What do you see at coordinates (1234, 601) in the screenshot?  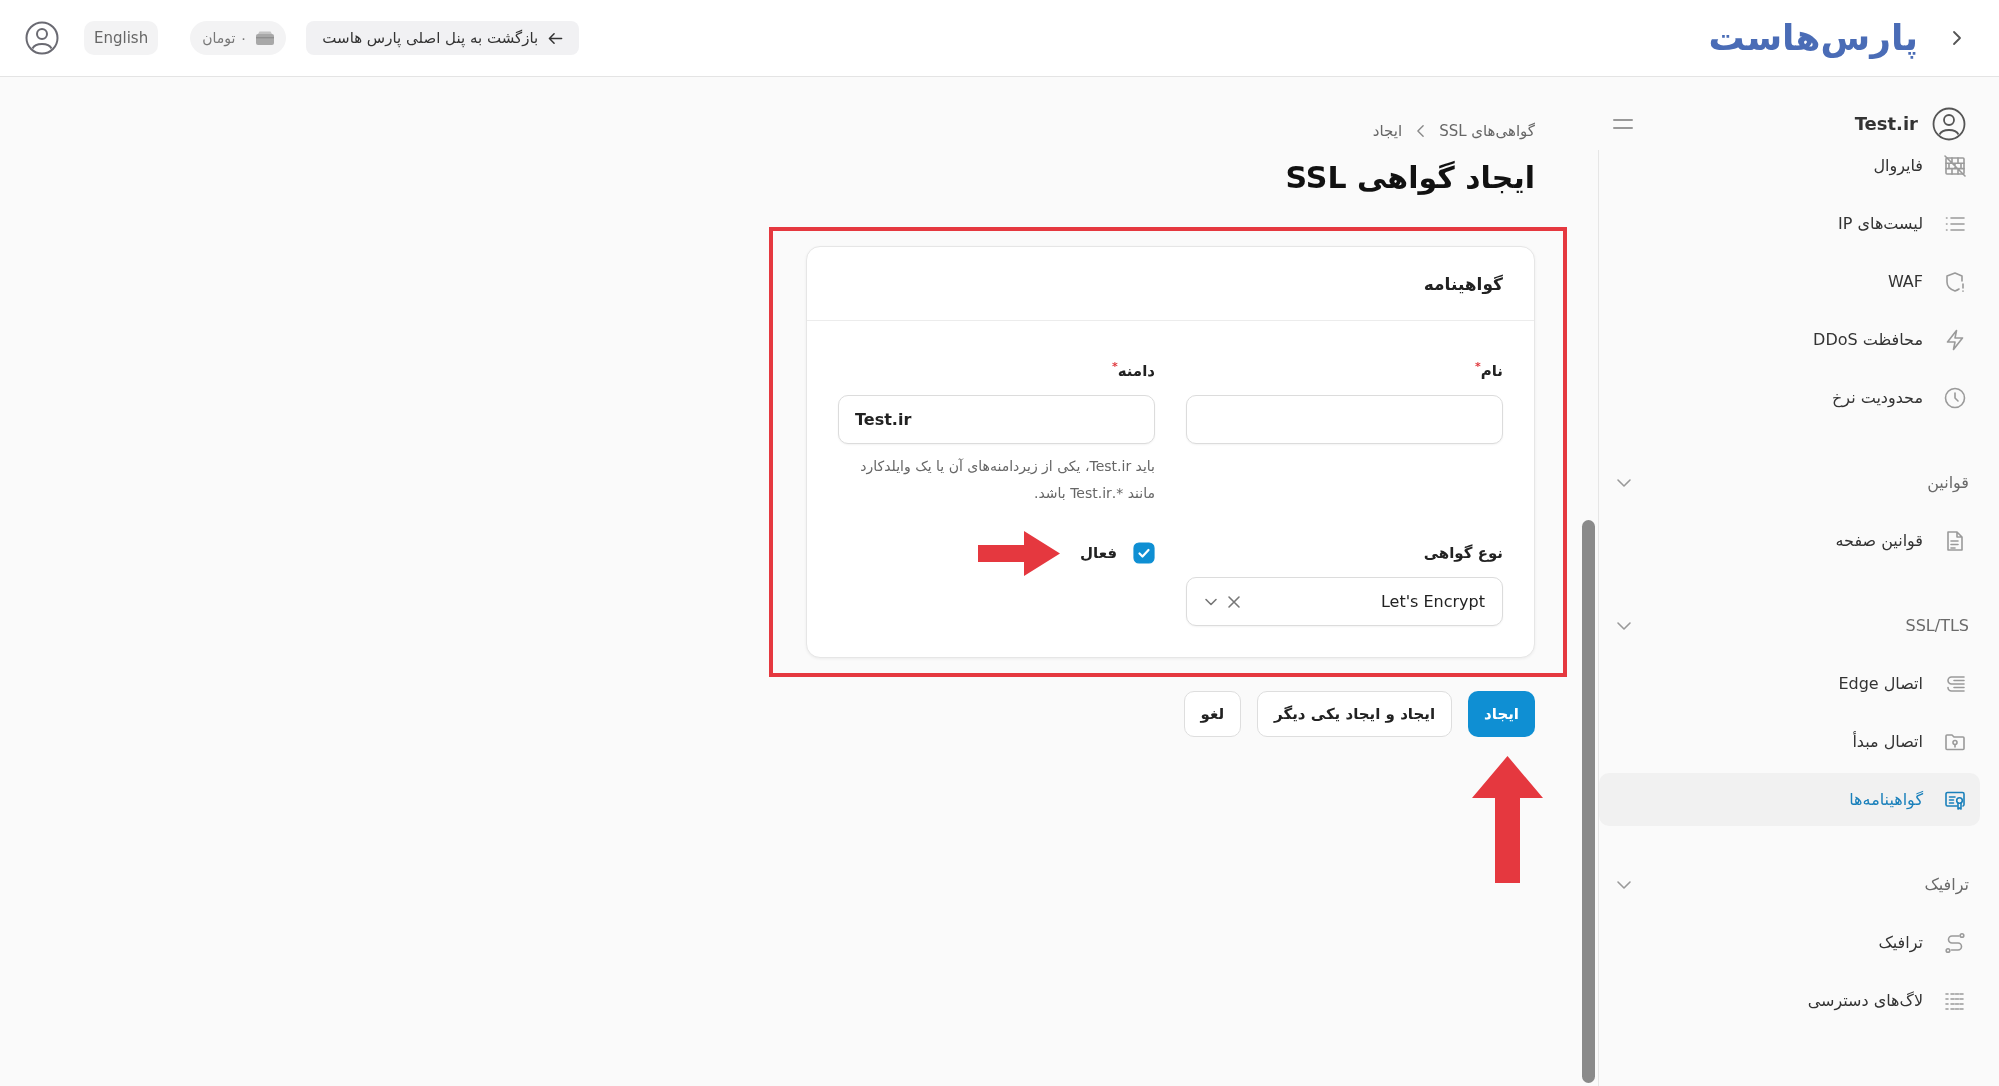 I see `clear-icon` at bounding box center [1234, 601].